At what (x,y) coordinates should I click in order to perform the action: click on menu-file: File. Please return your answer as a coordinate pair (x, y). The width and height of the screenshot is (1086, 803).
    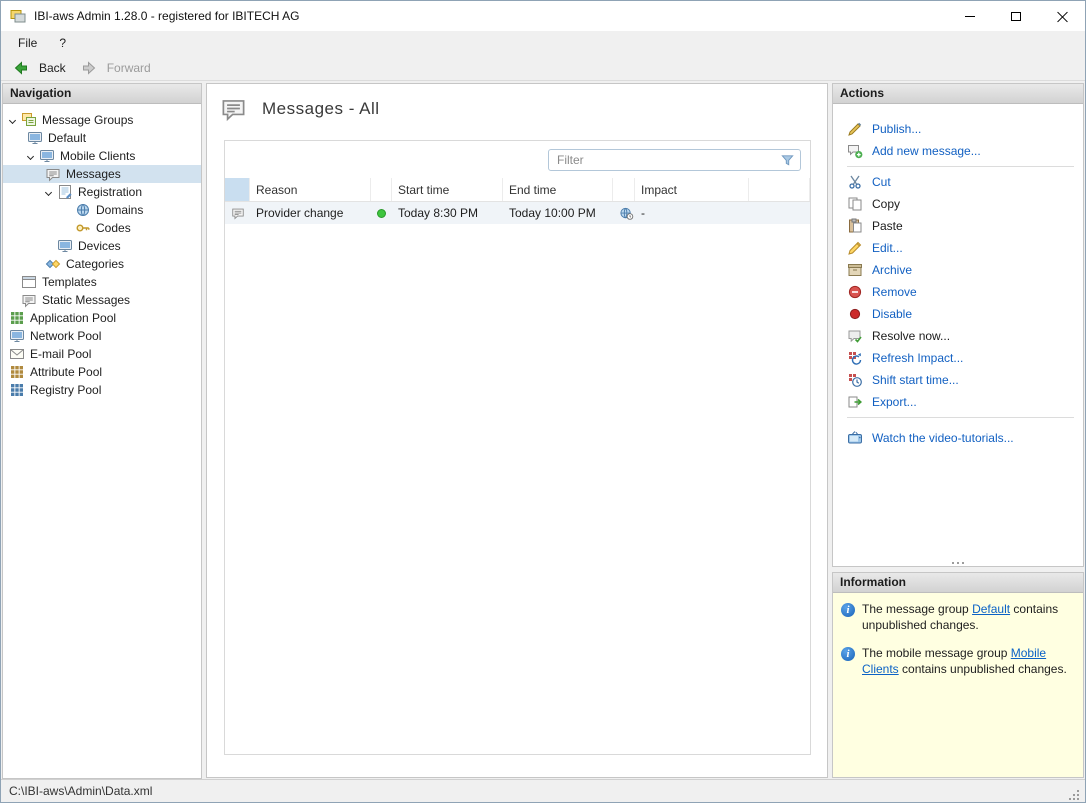
    Looking at the image, I should click on (27, 43).